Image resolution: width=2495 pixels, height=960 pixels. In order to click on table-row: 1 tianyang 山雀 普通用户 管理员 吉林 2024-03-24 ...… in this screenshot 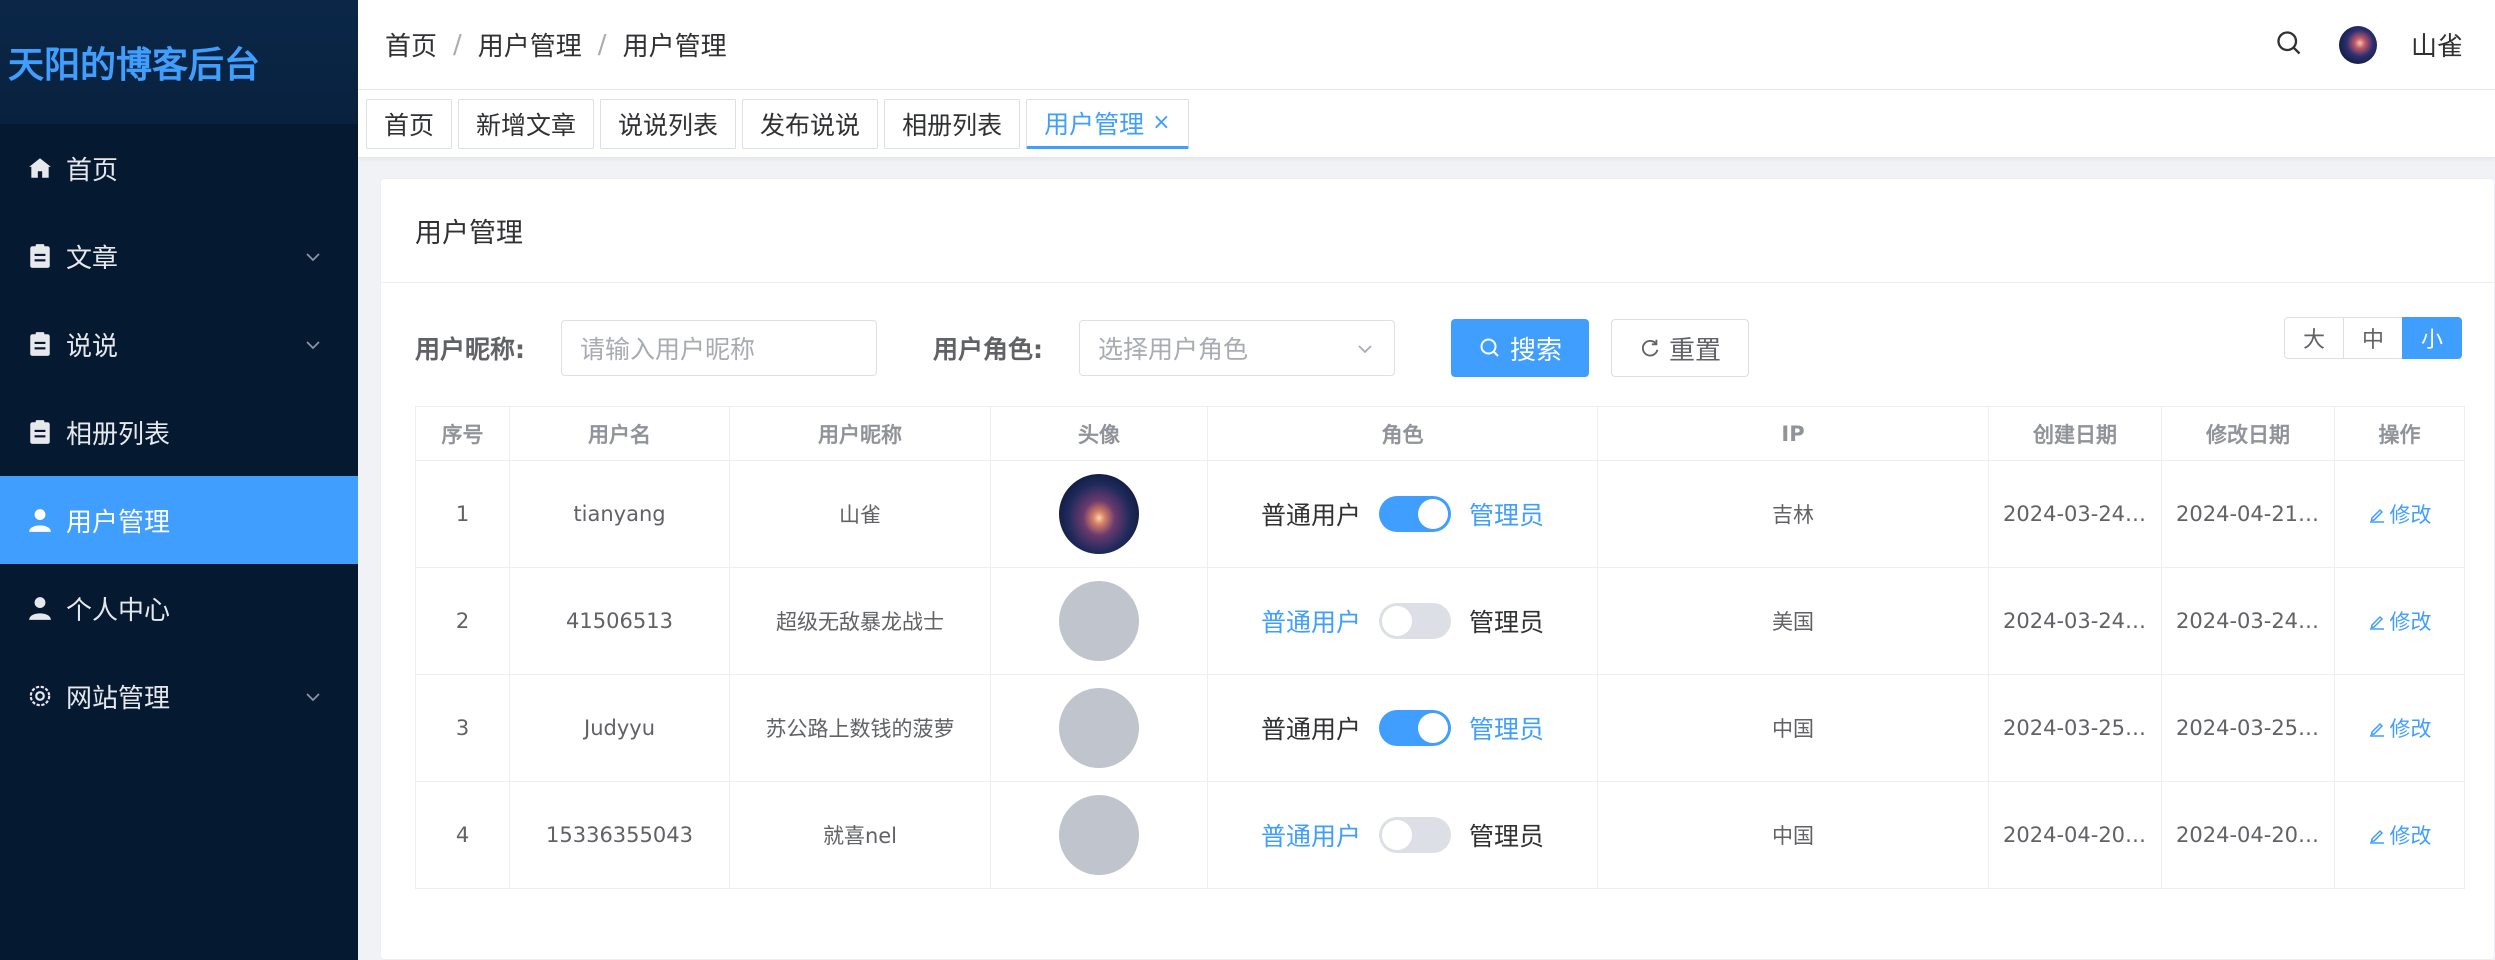, I will do `click(1440, 514)`.